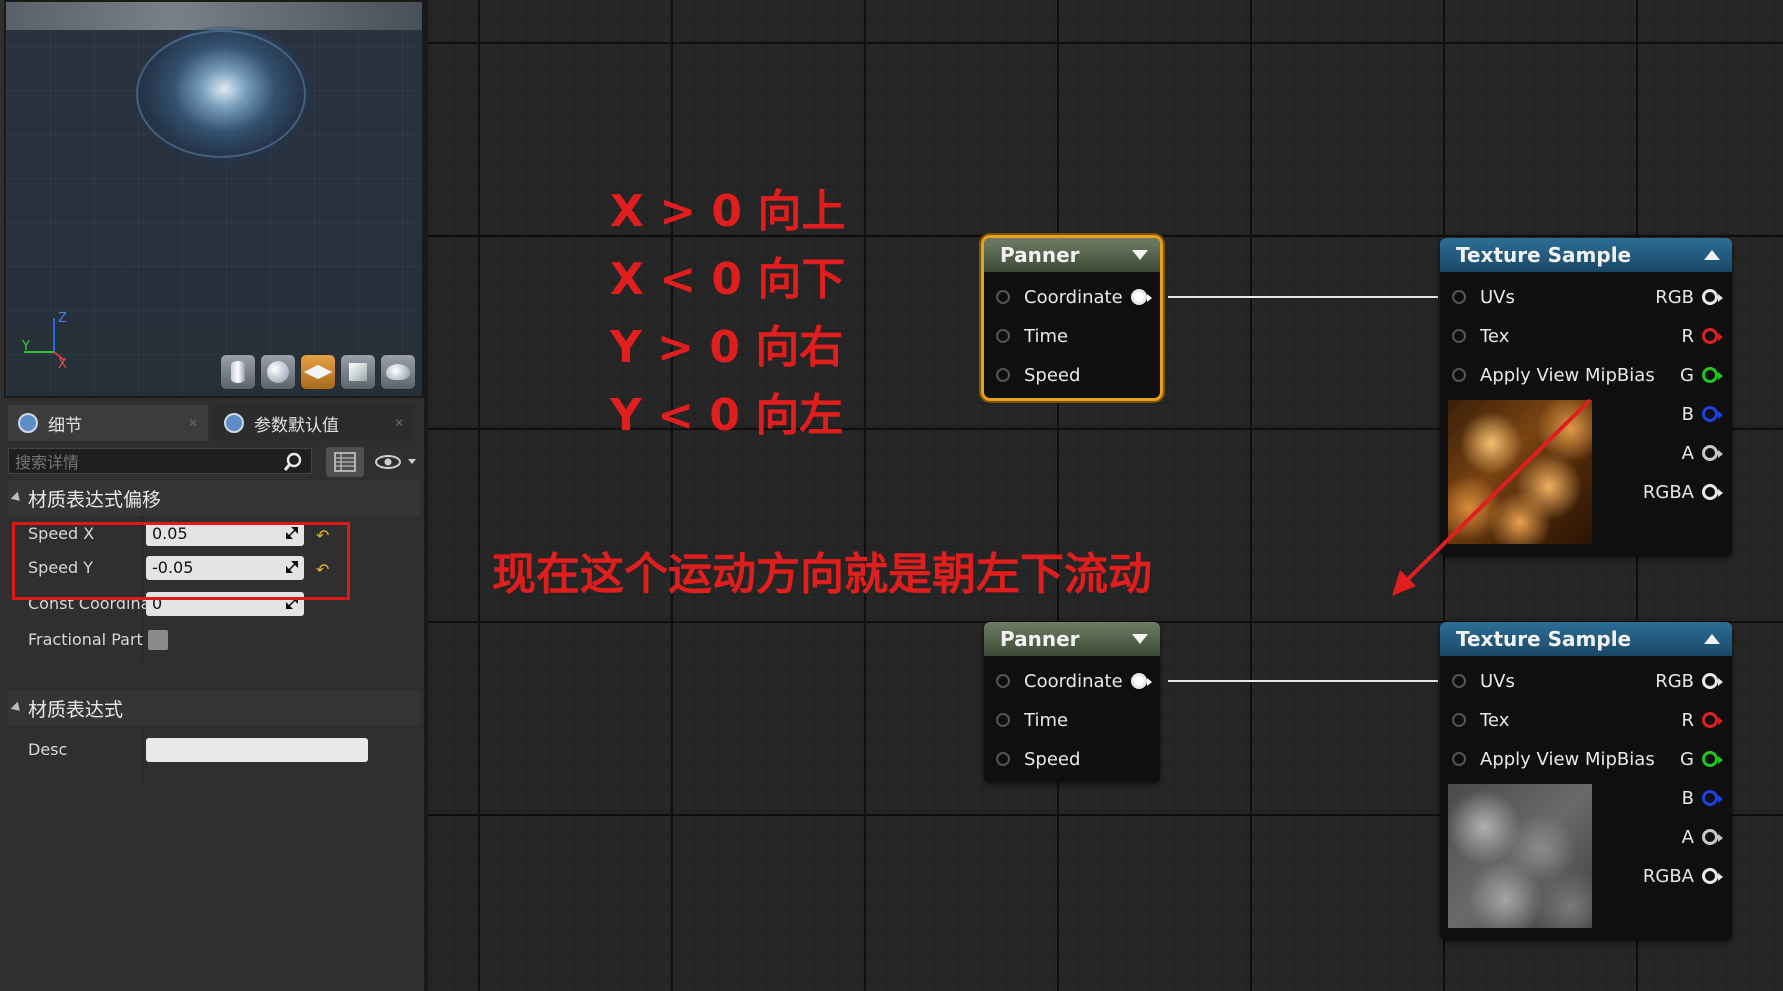 This screenshot has width=1783, height=991. What do you see at coordinates (143, 462) in the screenshot?
I see `search-input` at bounding box center [143, 462].